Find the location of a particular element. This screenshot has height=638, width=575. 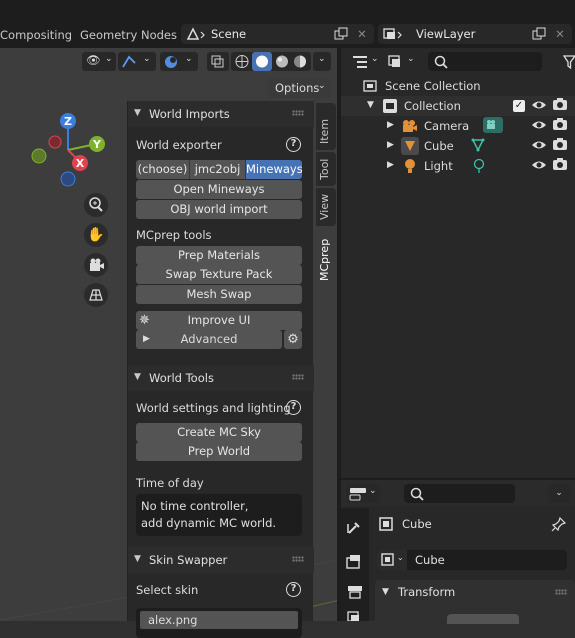

advanced-label: Advanced is located at coordinates (209, 339).